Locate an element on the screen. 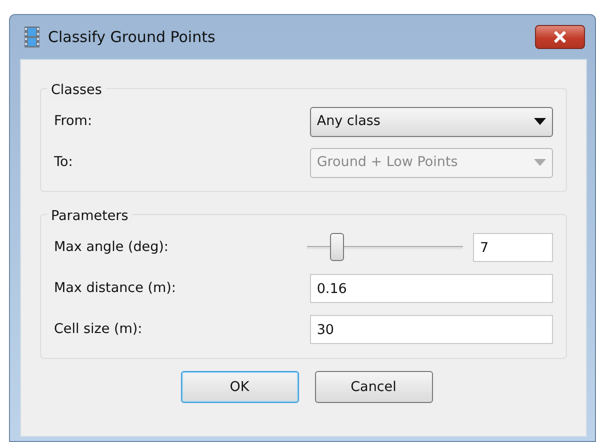 The height and width of the screenshot is (442, 596). field-label: Max angle (deg): is located at coordinates (112, 248).